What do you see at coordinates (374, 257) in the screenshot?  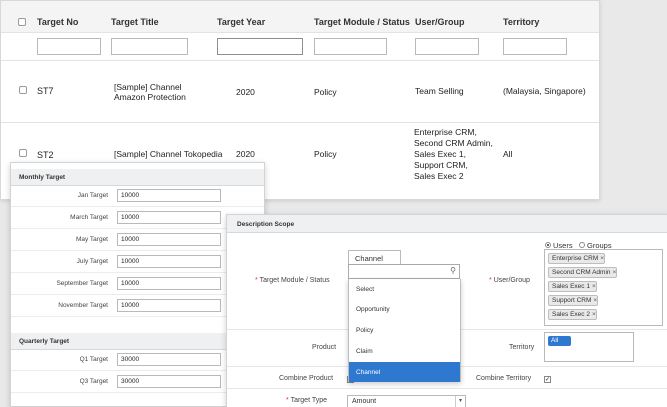 I see `module-tab-channel: Channel` at bounding box center [374, 257].